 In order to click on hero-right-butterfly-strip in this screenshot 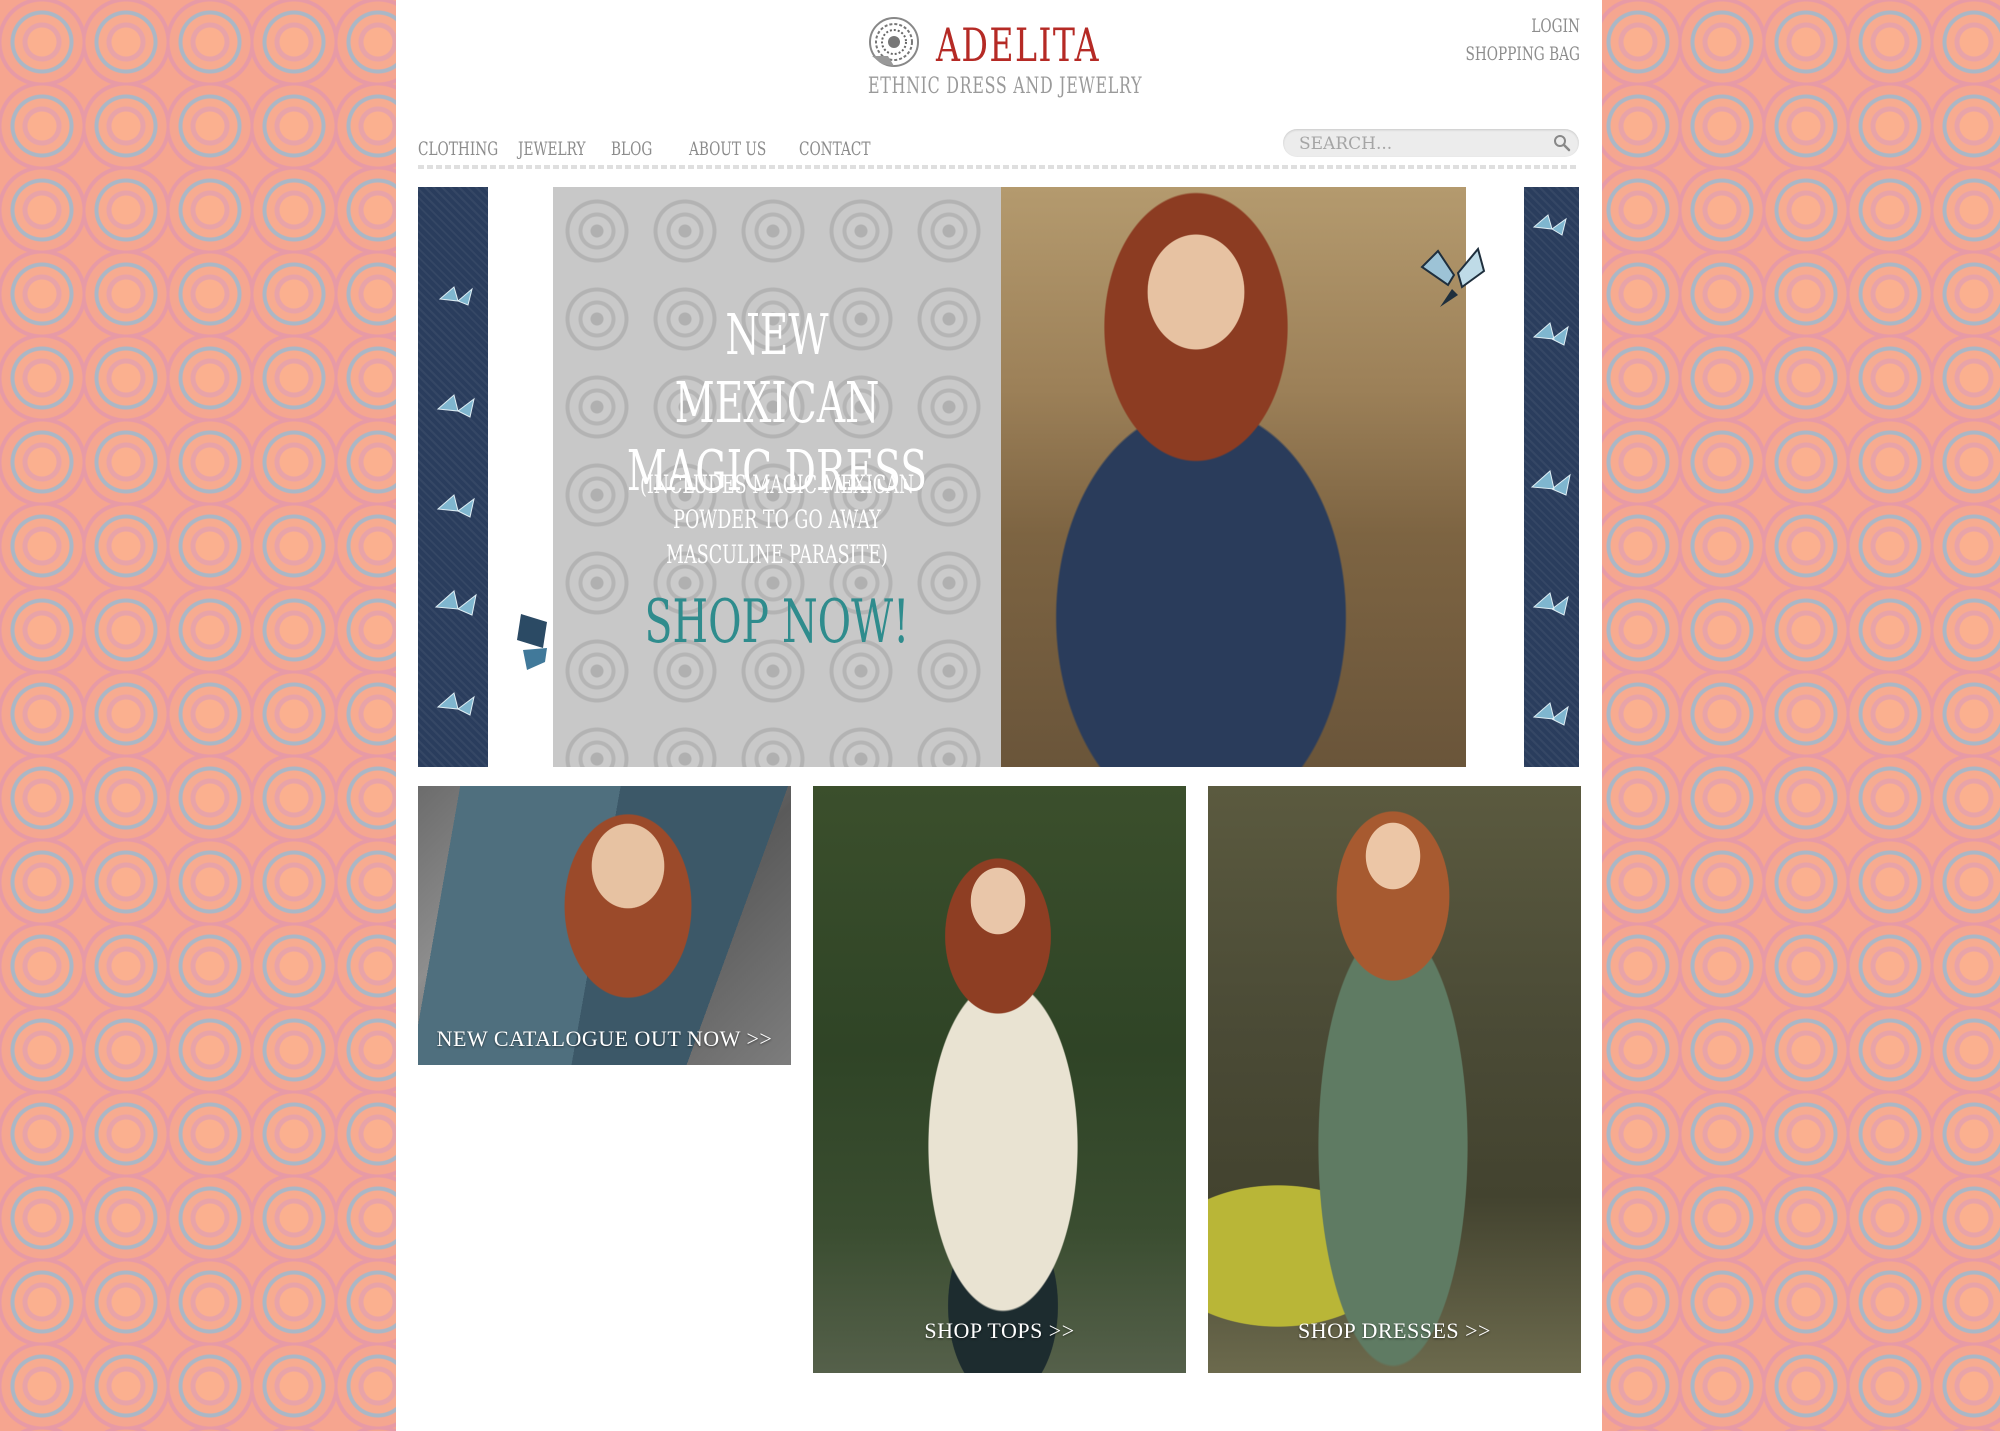, I will do `click(1551, 477)`.